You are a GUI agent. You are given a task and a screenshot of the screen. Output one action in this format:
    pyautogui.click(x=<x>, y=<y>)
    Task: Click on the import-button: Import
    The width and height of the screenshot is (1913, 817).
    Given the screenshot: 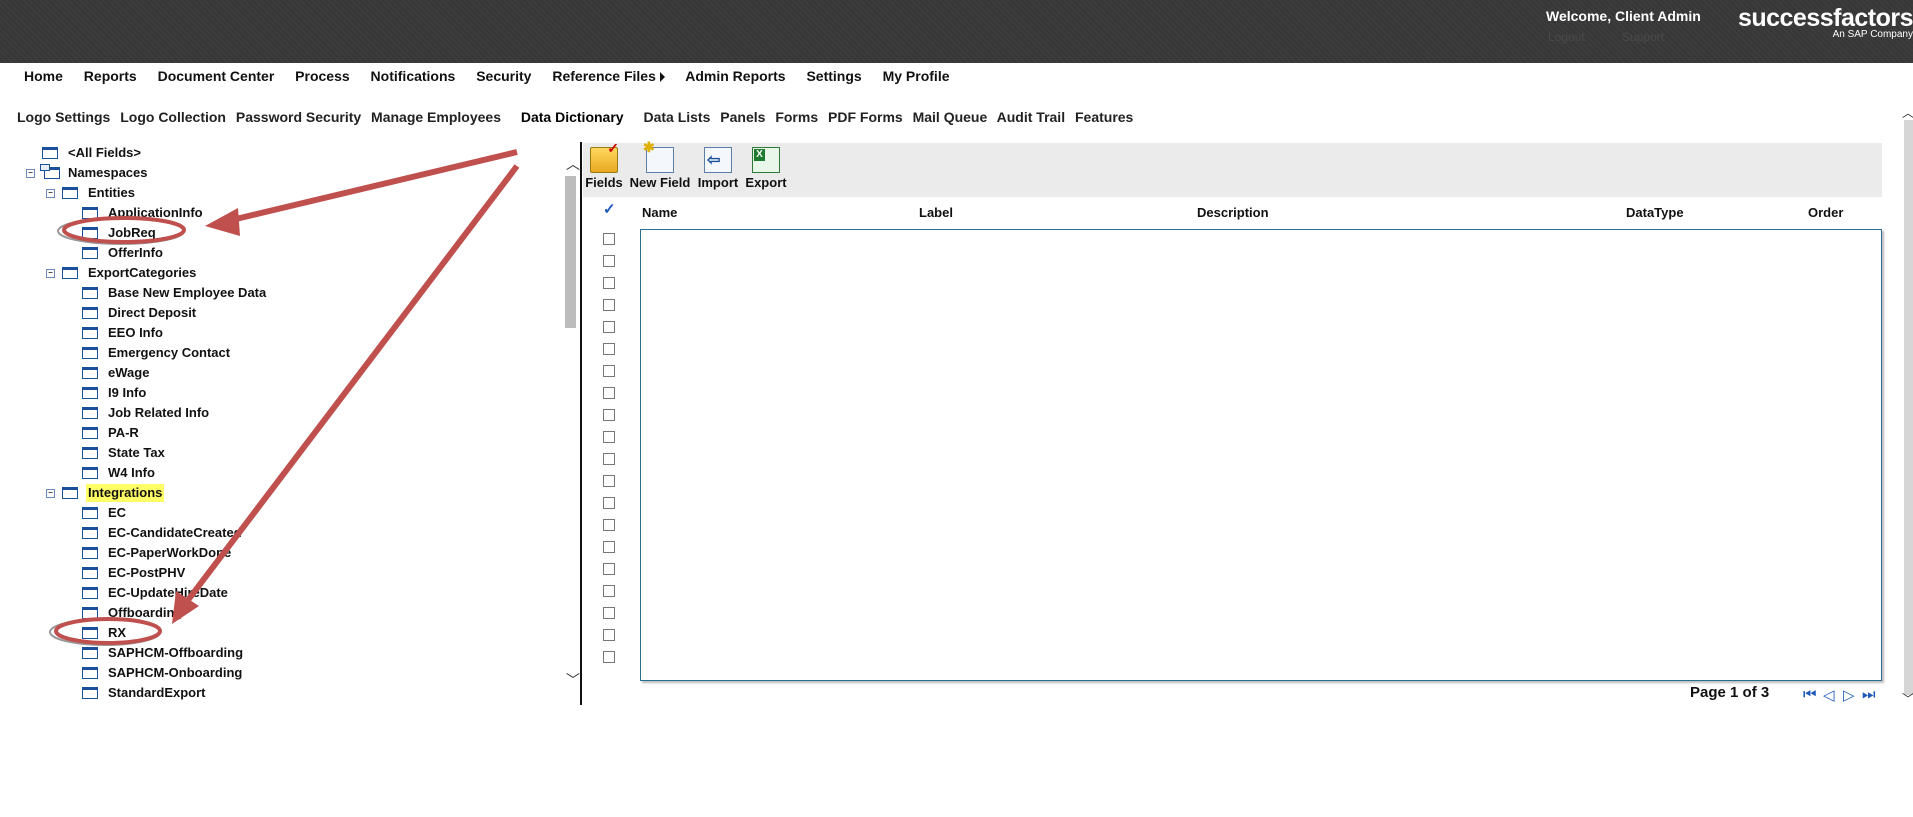 What is the action you would take?
    pyautogui.click(x=718, y=168)
    